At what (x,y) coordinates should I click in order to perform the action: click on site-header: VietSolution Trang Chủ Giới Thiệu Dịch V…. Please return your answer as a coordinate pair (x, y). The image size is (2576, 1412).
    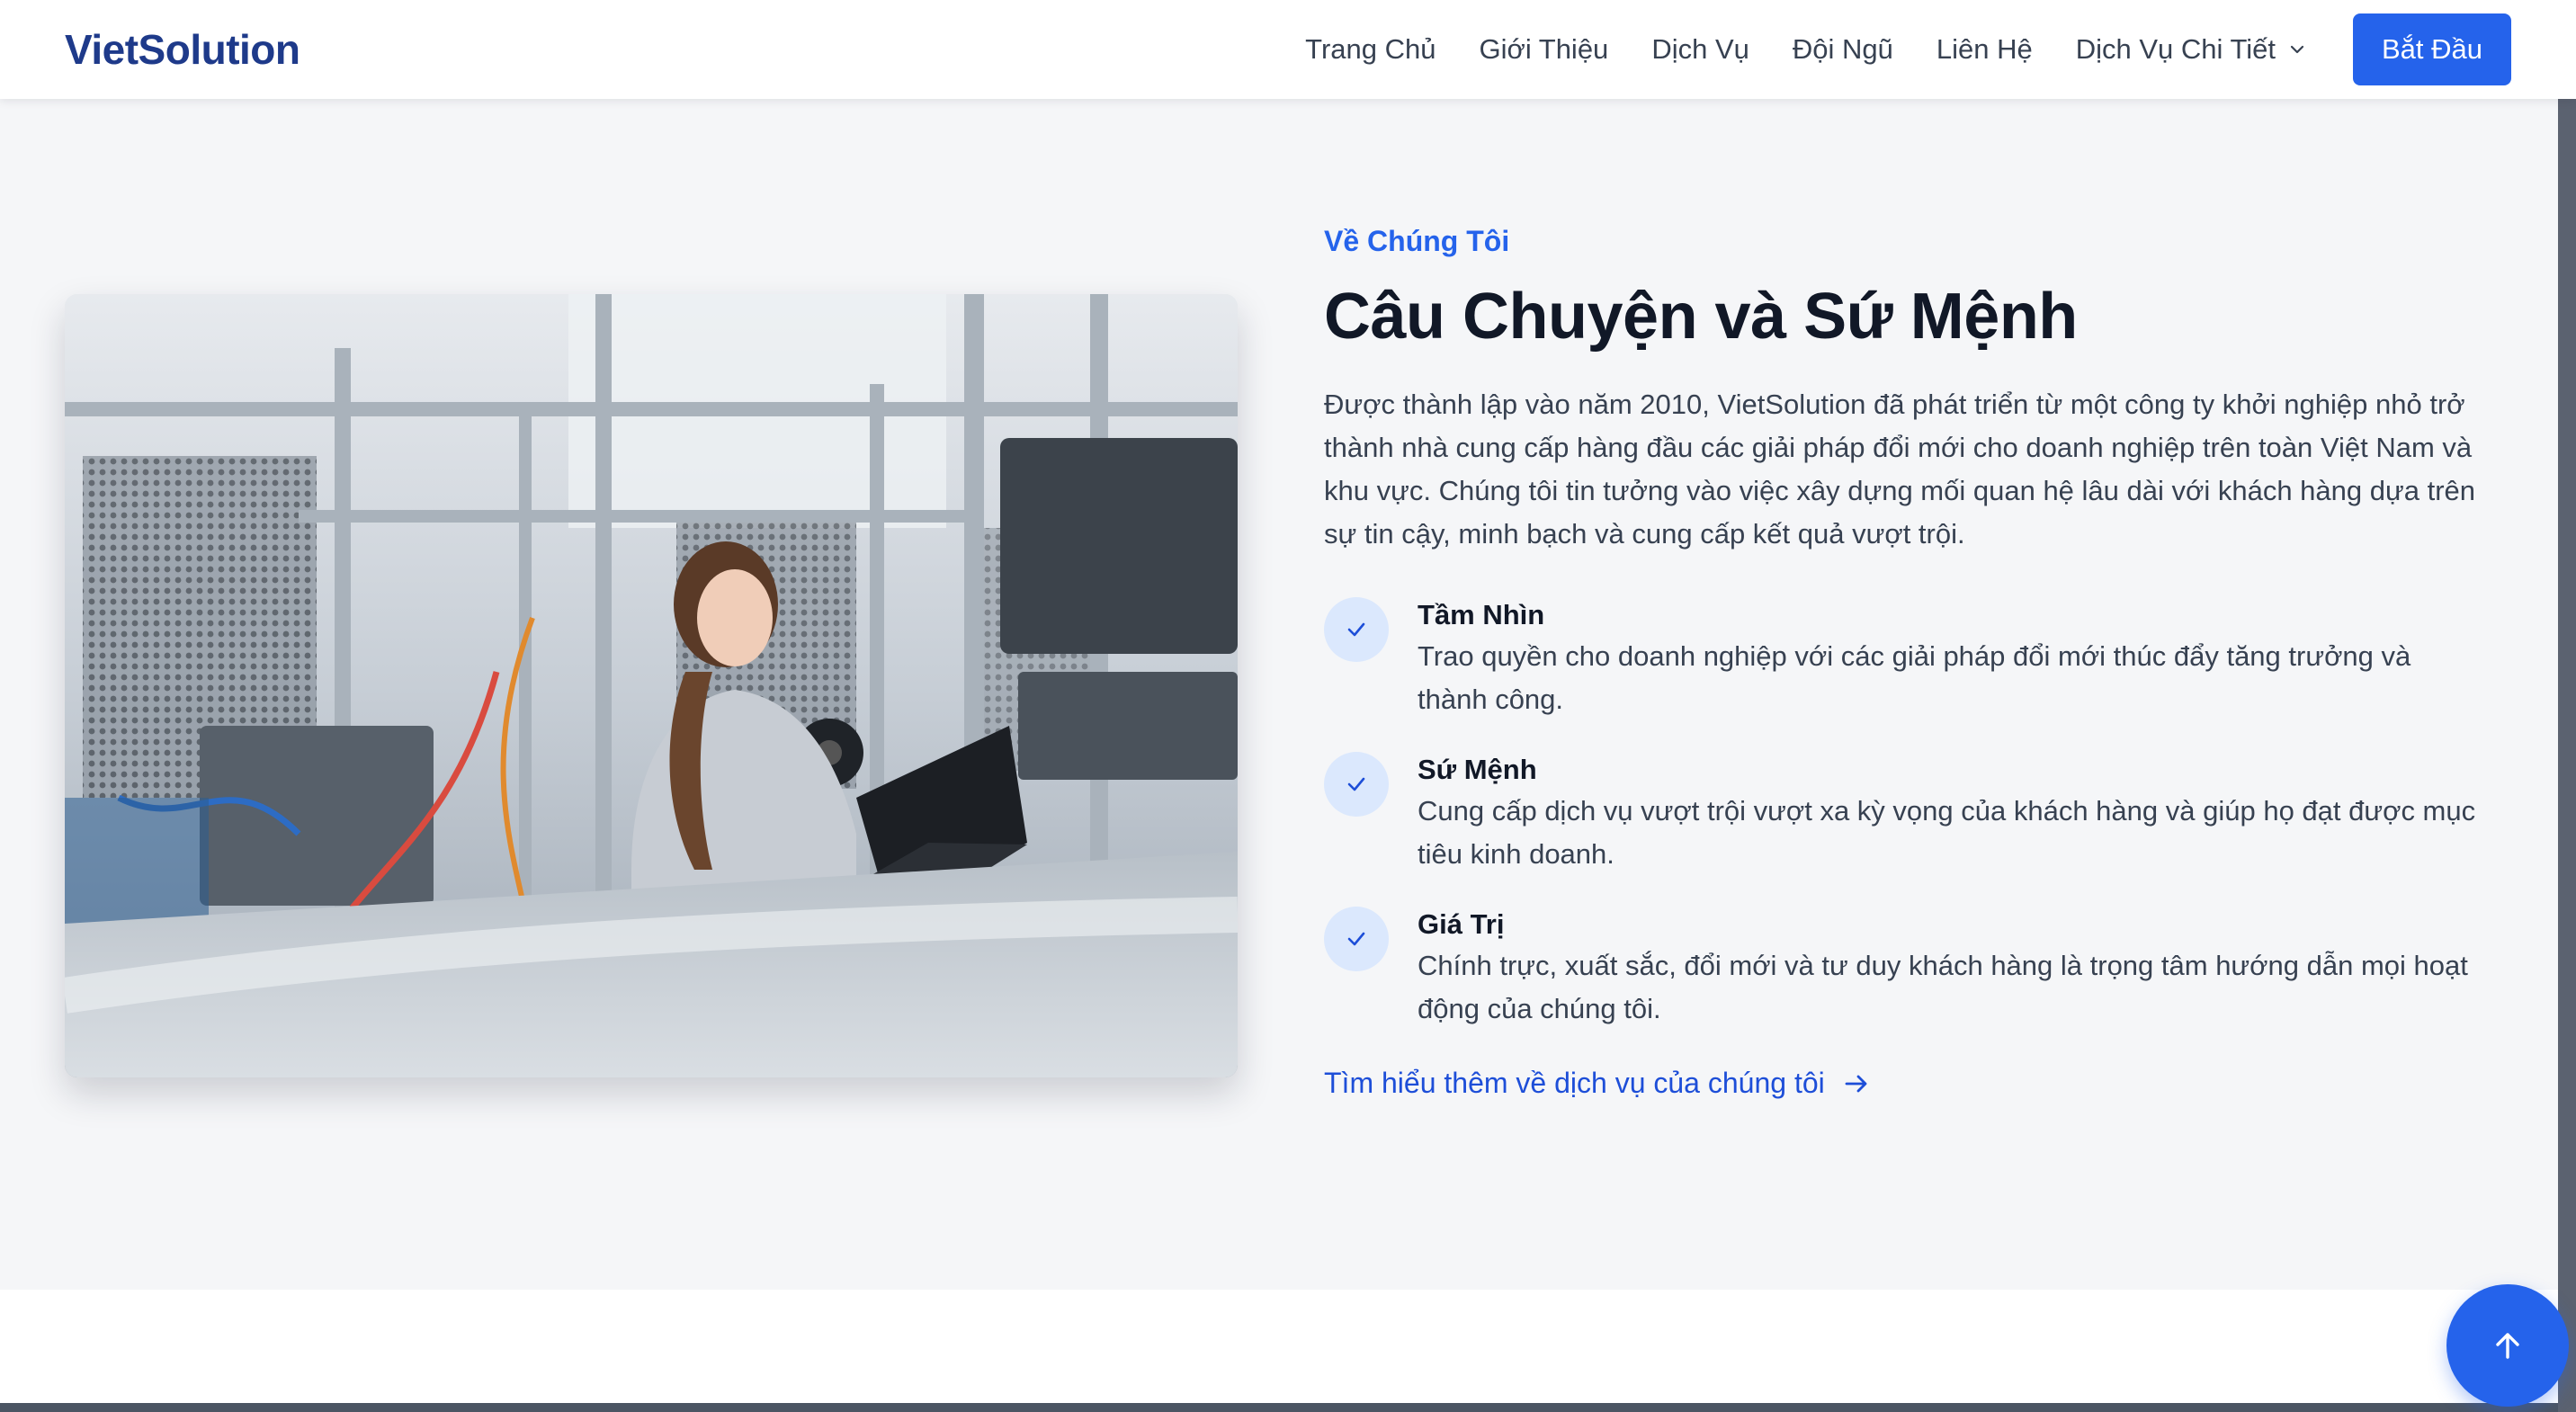
    Looking at the image, I should click on (1288, 49).